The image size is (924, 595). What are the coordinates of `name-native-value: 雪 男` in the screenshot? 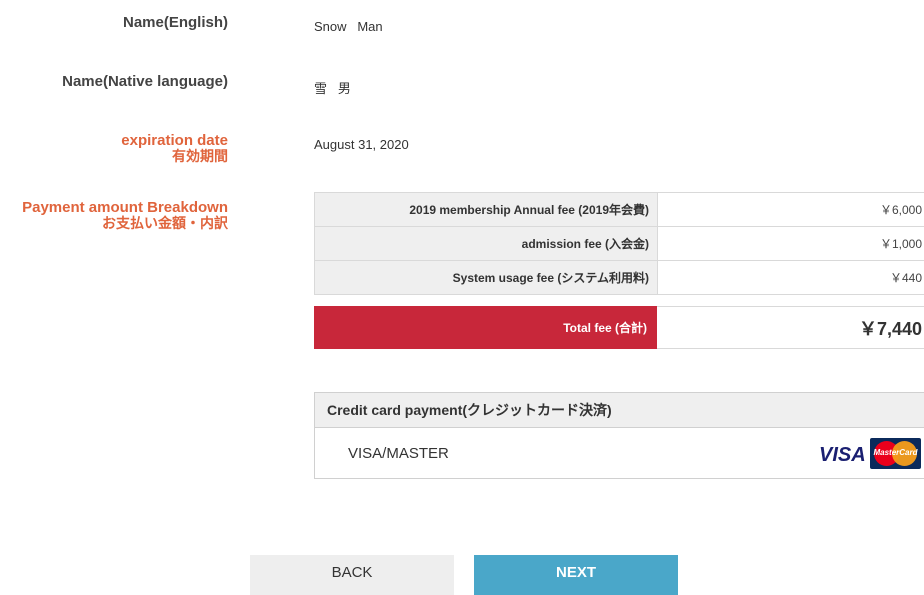 It's located at (332, 87).